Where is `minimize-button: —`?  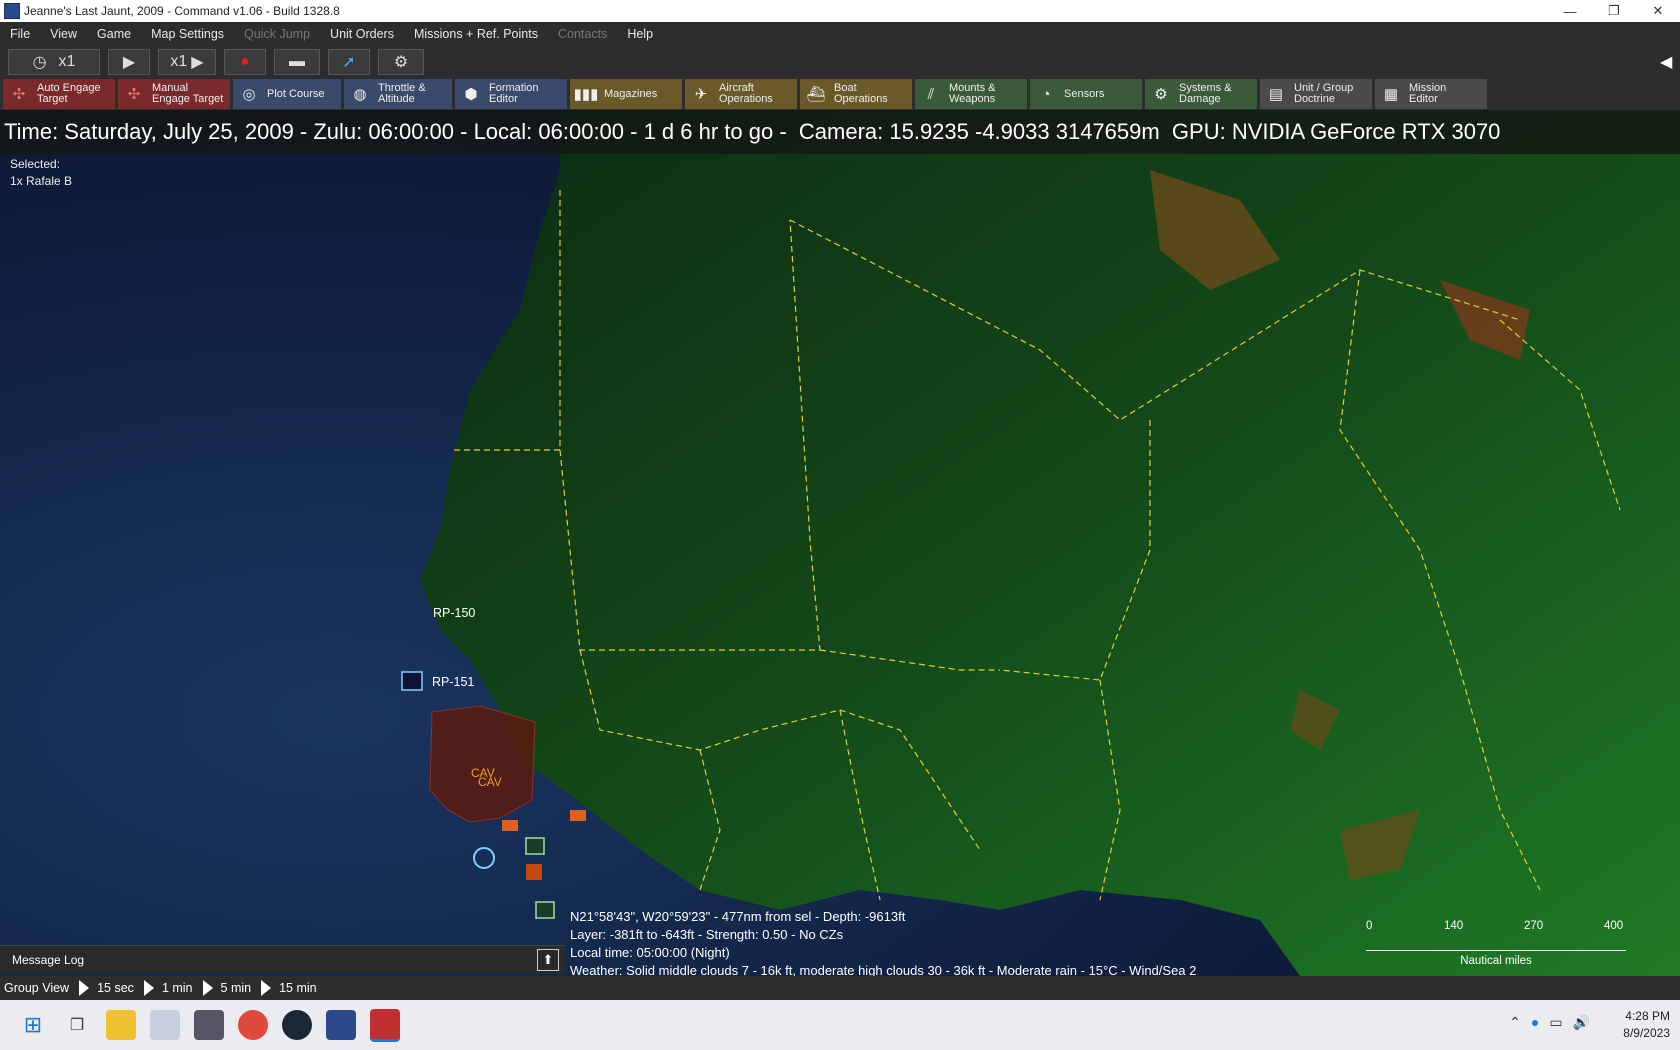
minimize-button: — is located at coordinates (1570, 11).